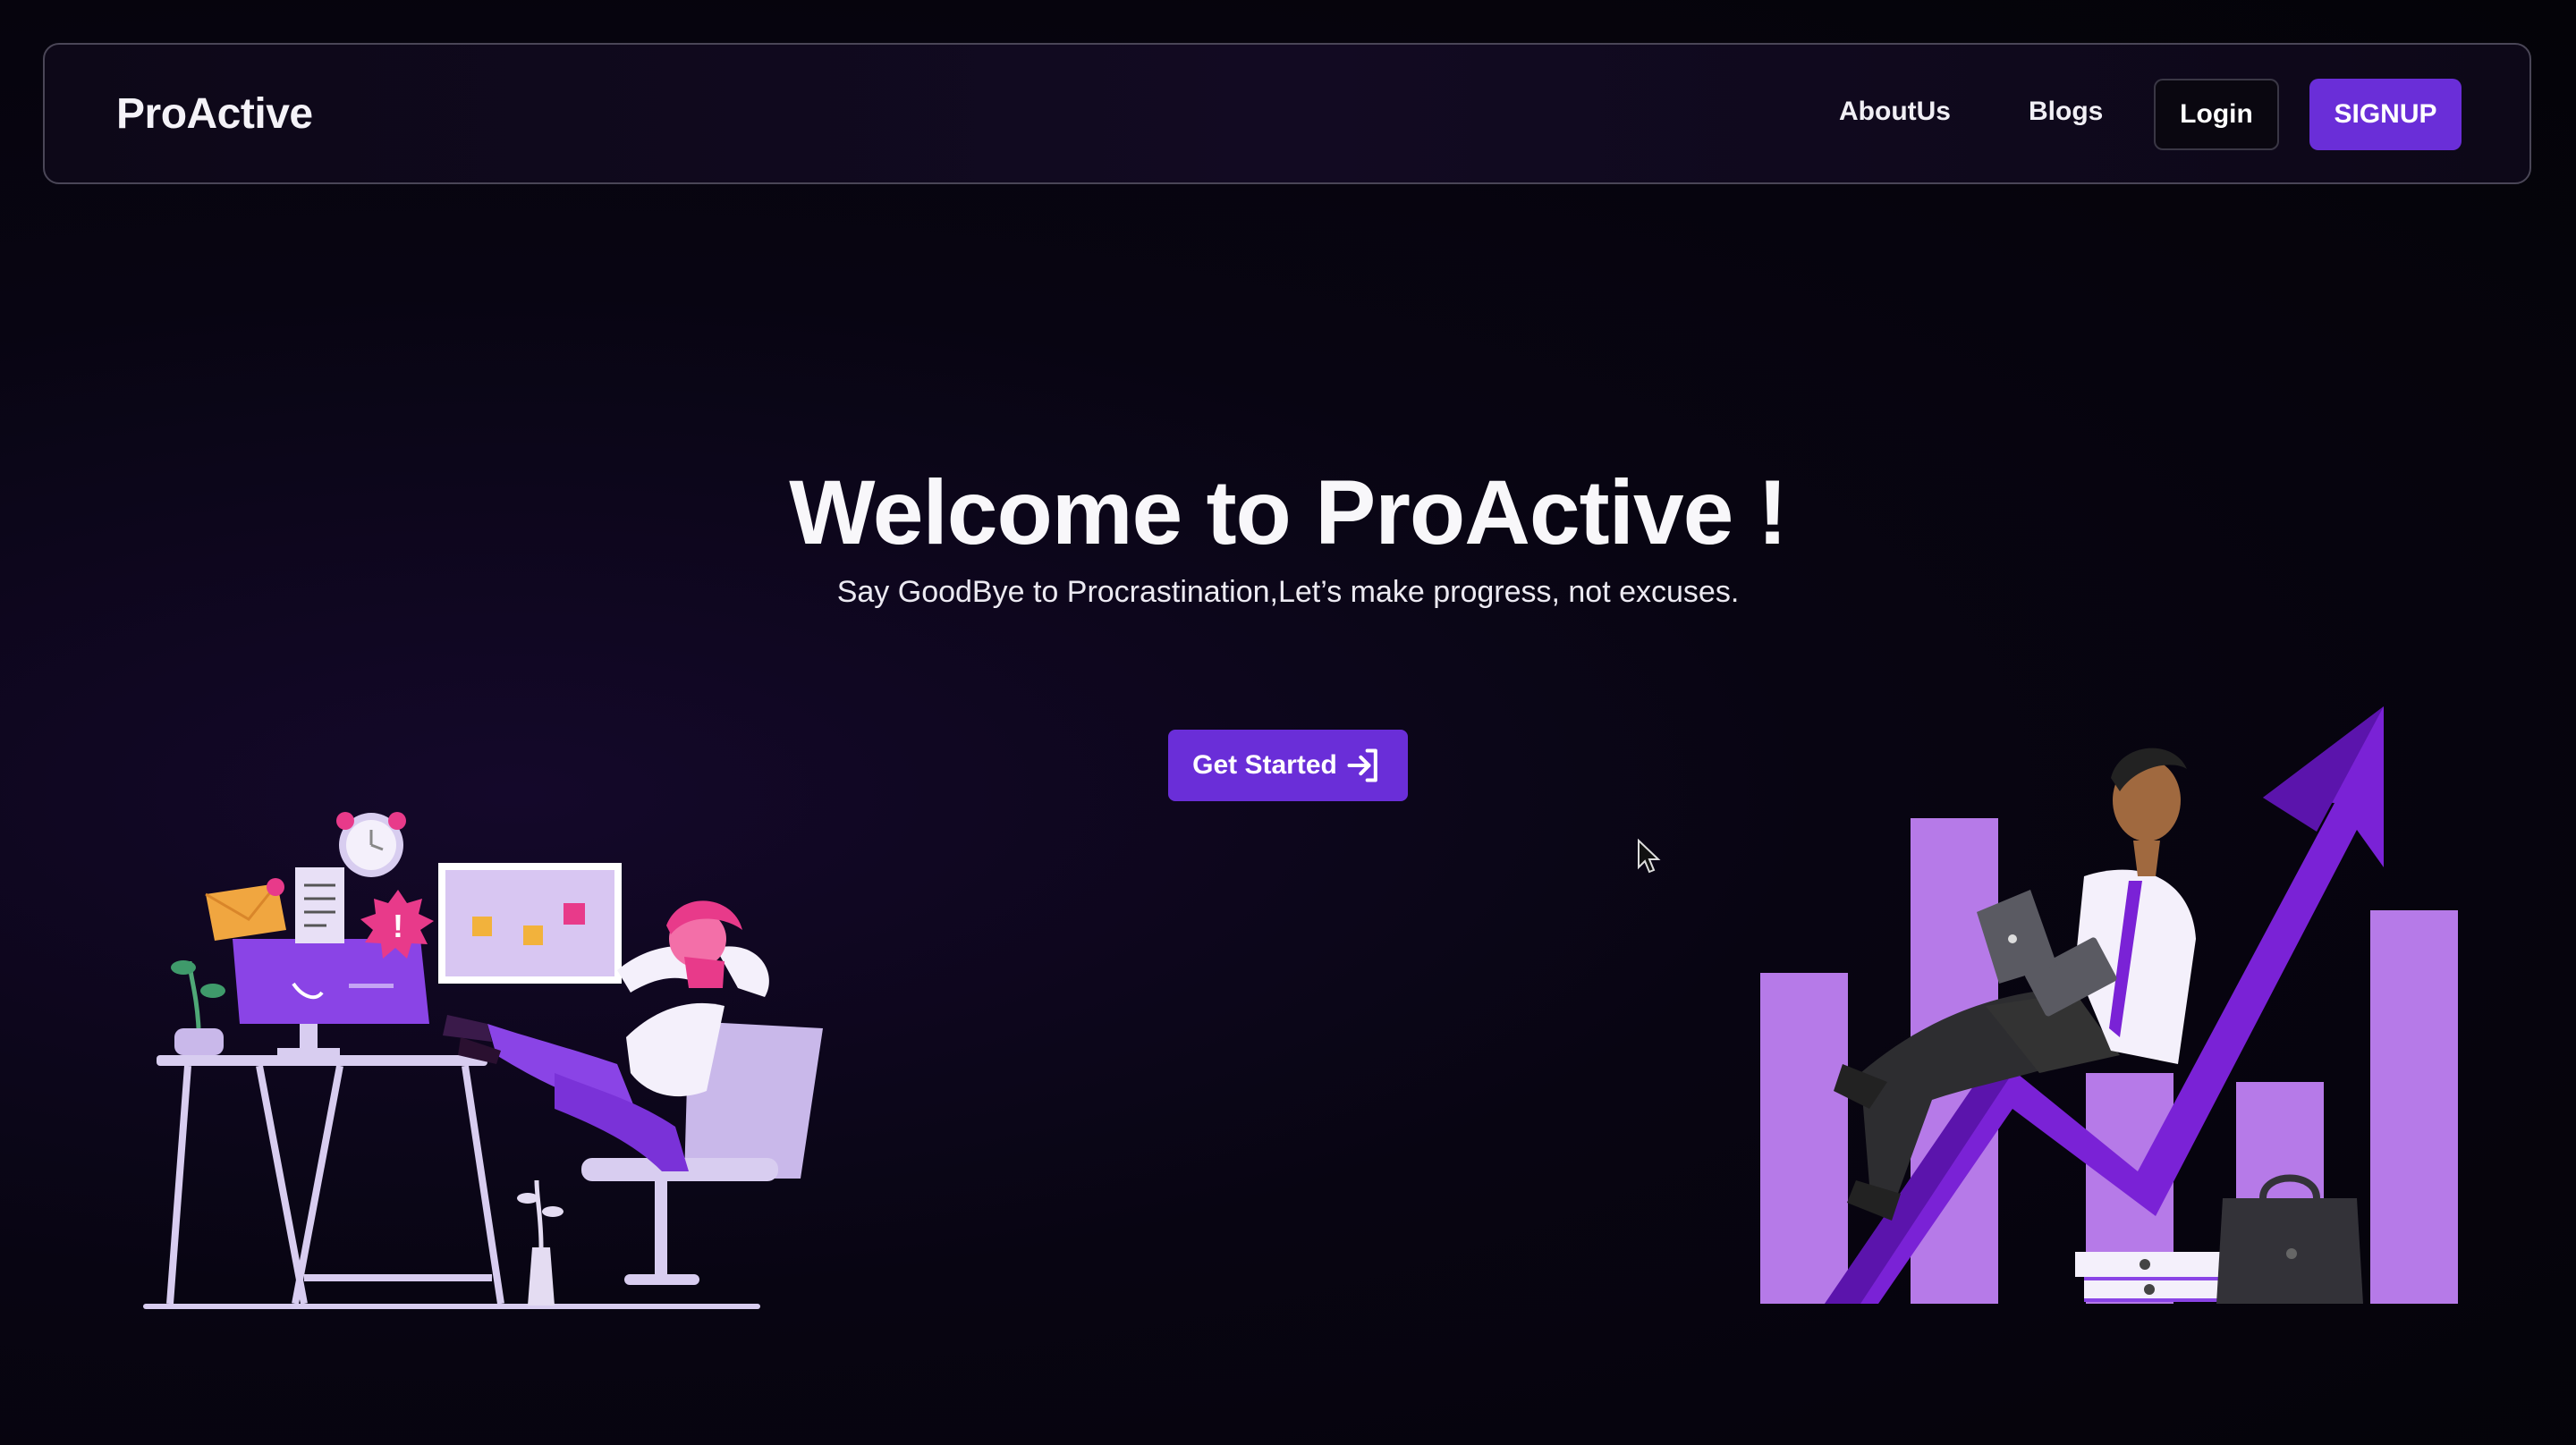  I want to click on navbar: ProActive AboutUs Blogs Login SIGNUP, so click(1287, 113).